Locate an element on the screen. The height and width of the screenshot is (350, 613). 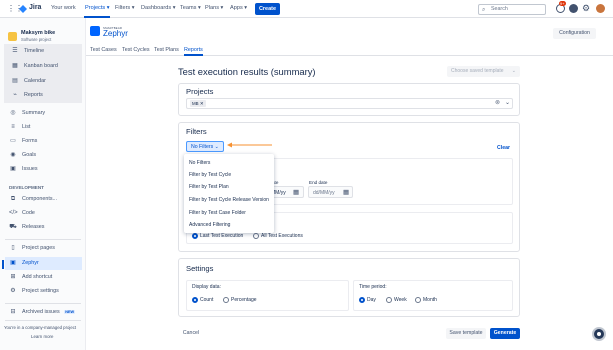
cancel-button: Cancel is located at coordinates (191, 333).